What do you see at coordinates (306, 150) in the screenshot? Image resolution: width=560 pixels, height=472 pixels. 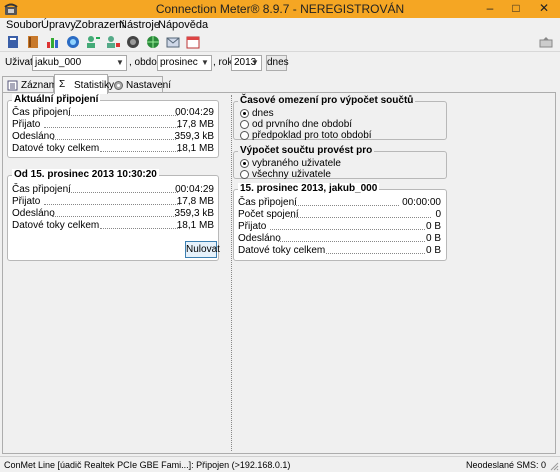 I see `group-title: Výpočet součtu provést pro` at bounding box center [306, 150].